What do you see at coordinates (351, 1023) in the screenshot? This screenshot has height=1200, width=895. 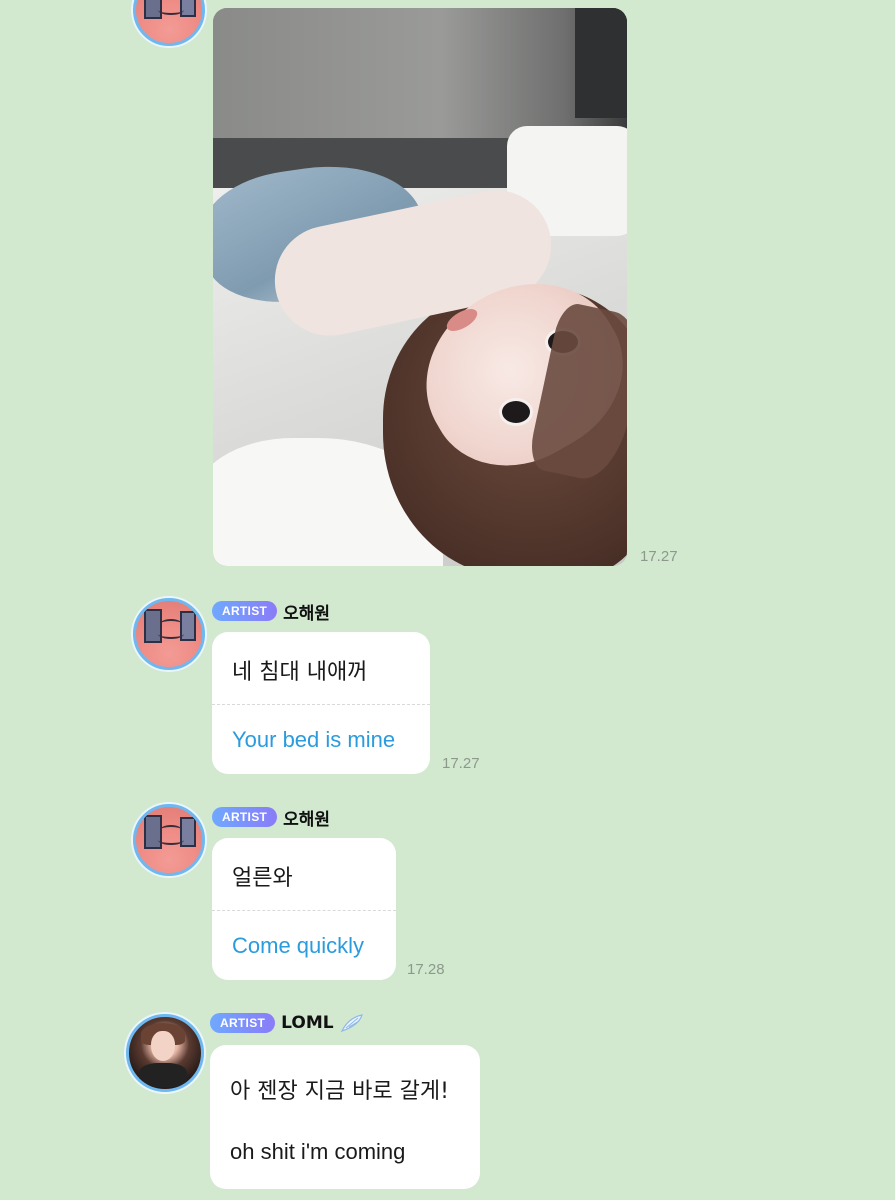 I see `wing-icon` at bounding box center [351, 1023].